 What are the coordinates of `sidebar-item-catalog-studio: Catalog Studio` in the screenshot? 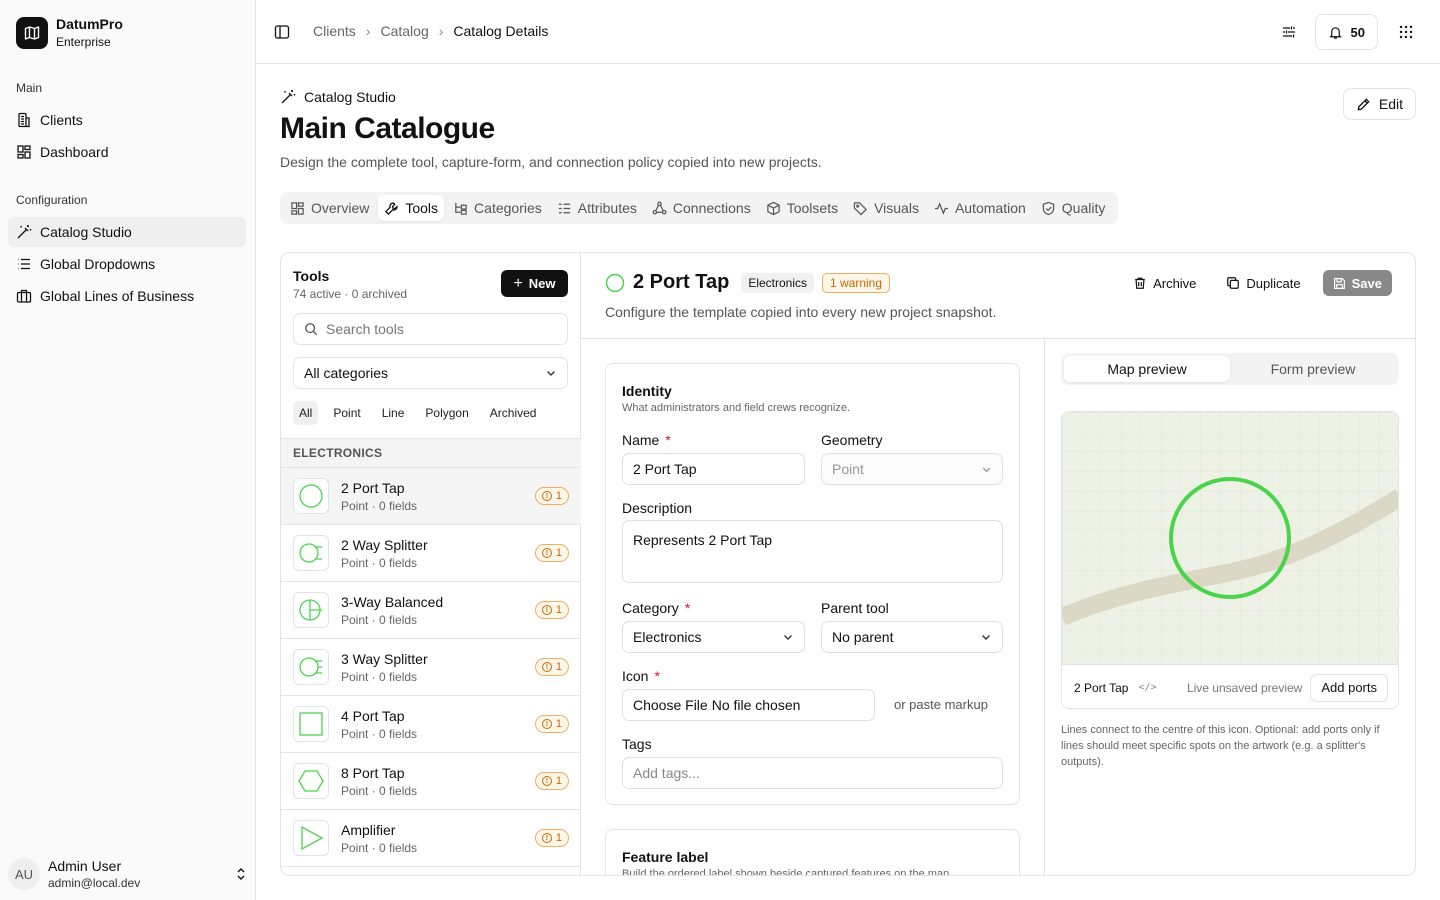 It's located at (127, 232).